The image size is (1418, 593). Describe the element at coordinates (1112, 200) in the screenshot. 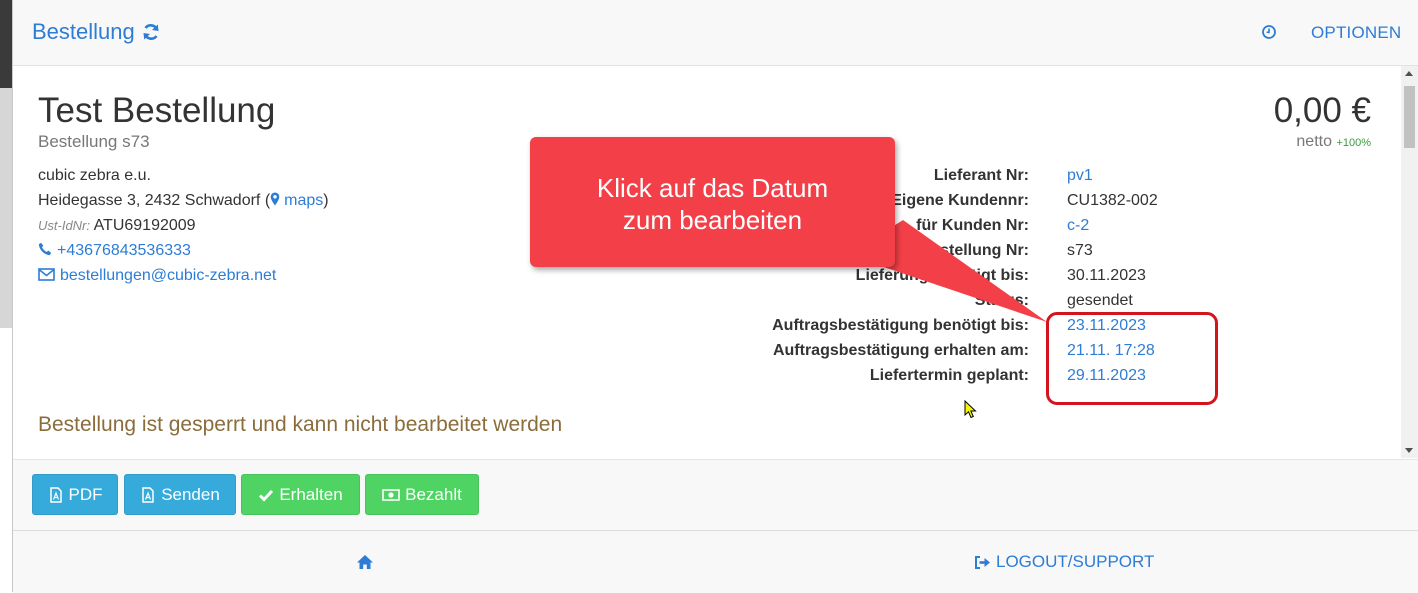

I see `own-customer-number-value: CU1382-002` at that location.